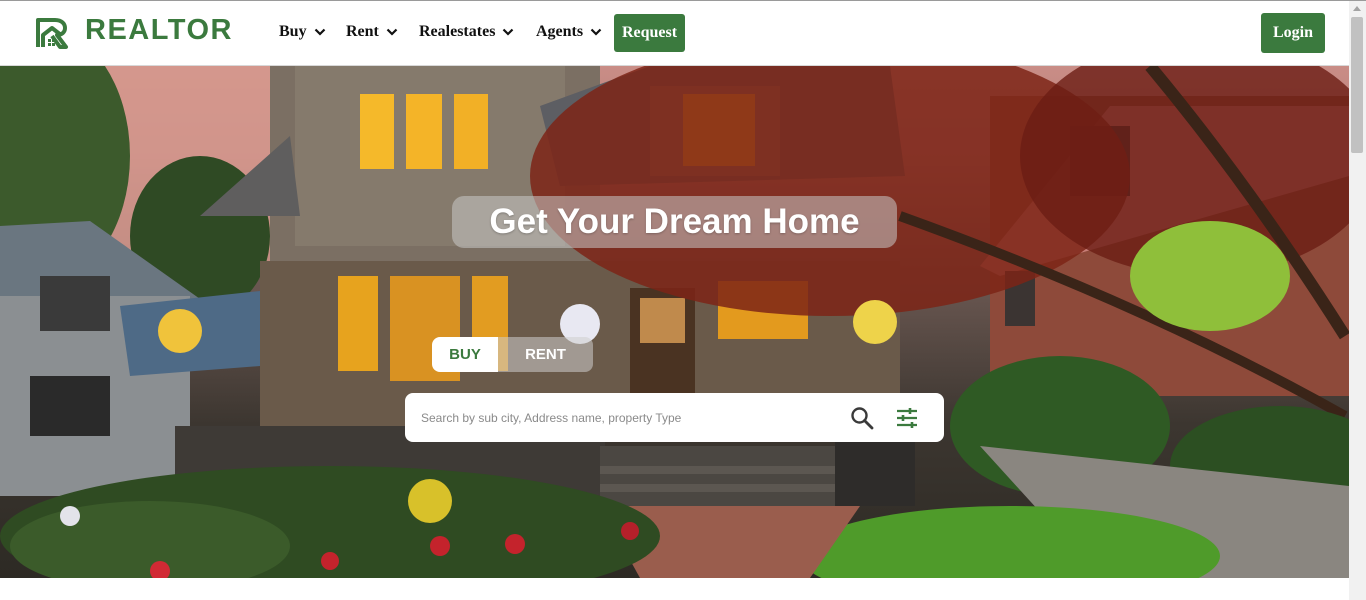  I want to click on hero-title: Get Your Dream Home, so click(674, 222).